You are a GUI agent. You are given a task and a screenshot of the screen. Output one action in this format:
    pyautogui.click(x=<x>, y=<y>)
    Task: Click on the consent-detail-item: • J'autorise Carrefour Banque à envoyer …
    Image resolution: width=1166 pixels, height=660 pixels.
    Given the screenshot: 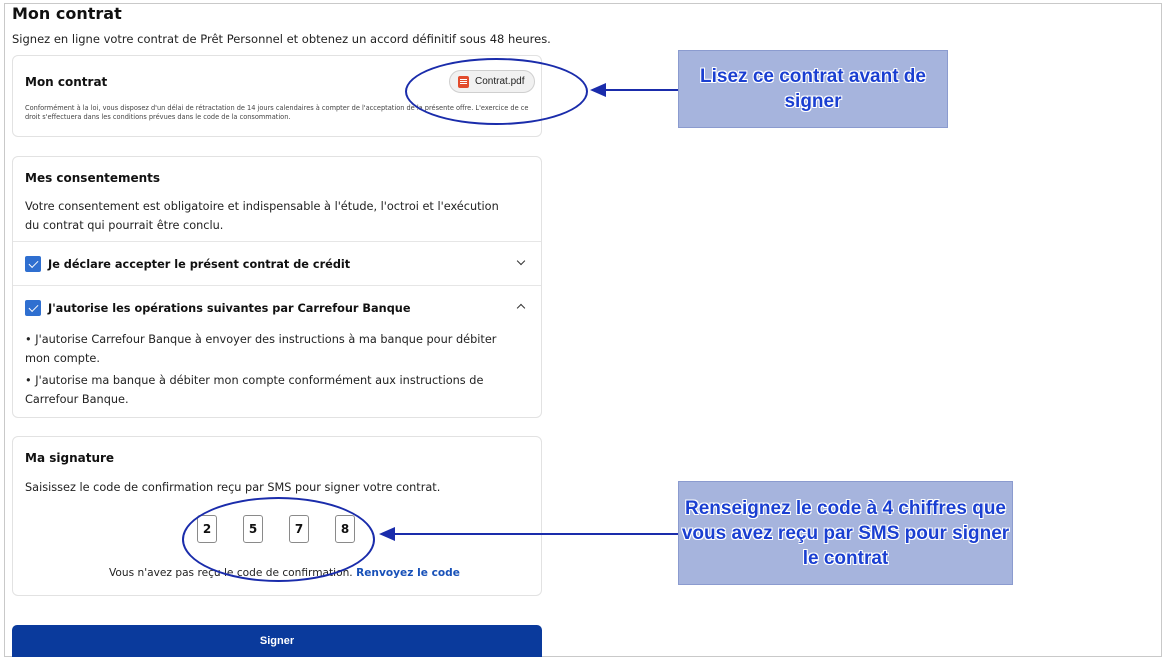 What is the action you would take?
    pyautogui.click(x=261, y=349)
    